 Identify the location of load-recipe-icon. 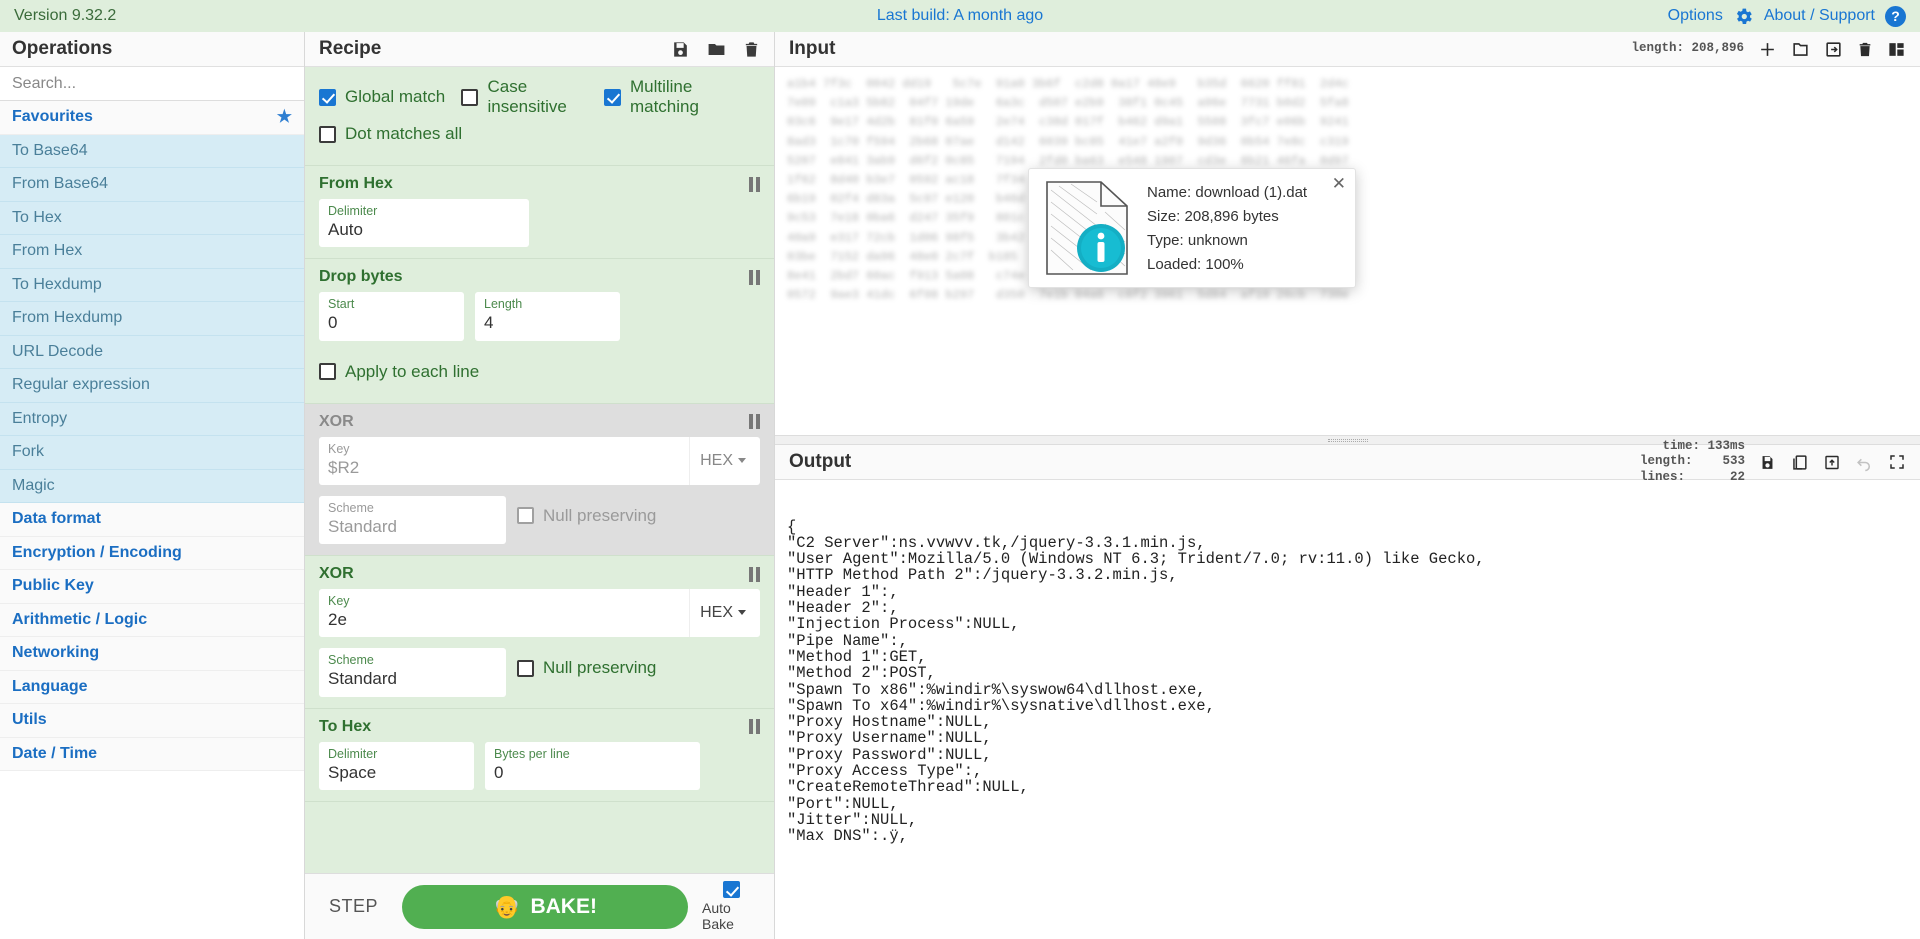
(716, 49).